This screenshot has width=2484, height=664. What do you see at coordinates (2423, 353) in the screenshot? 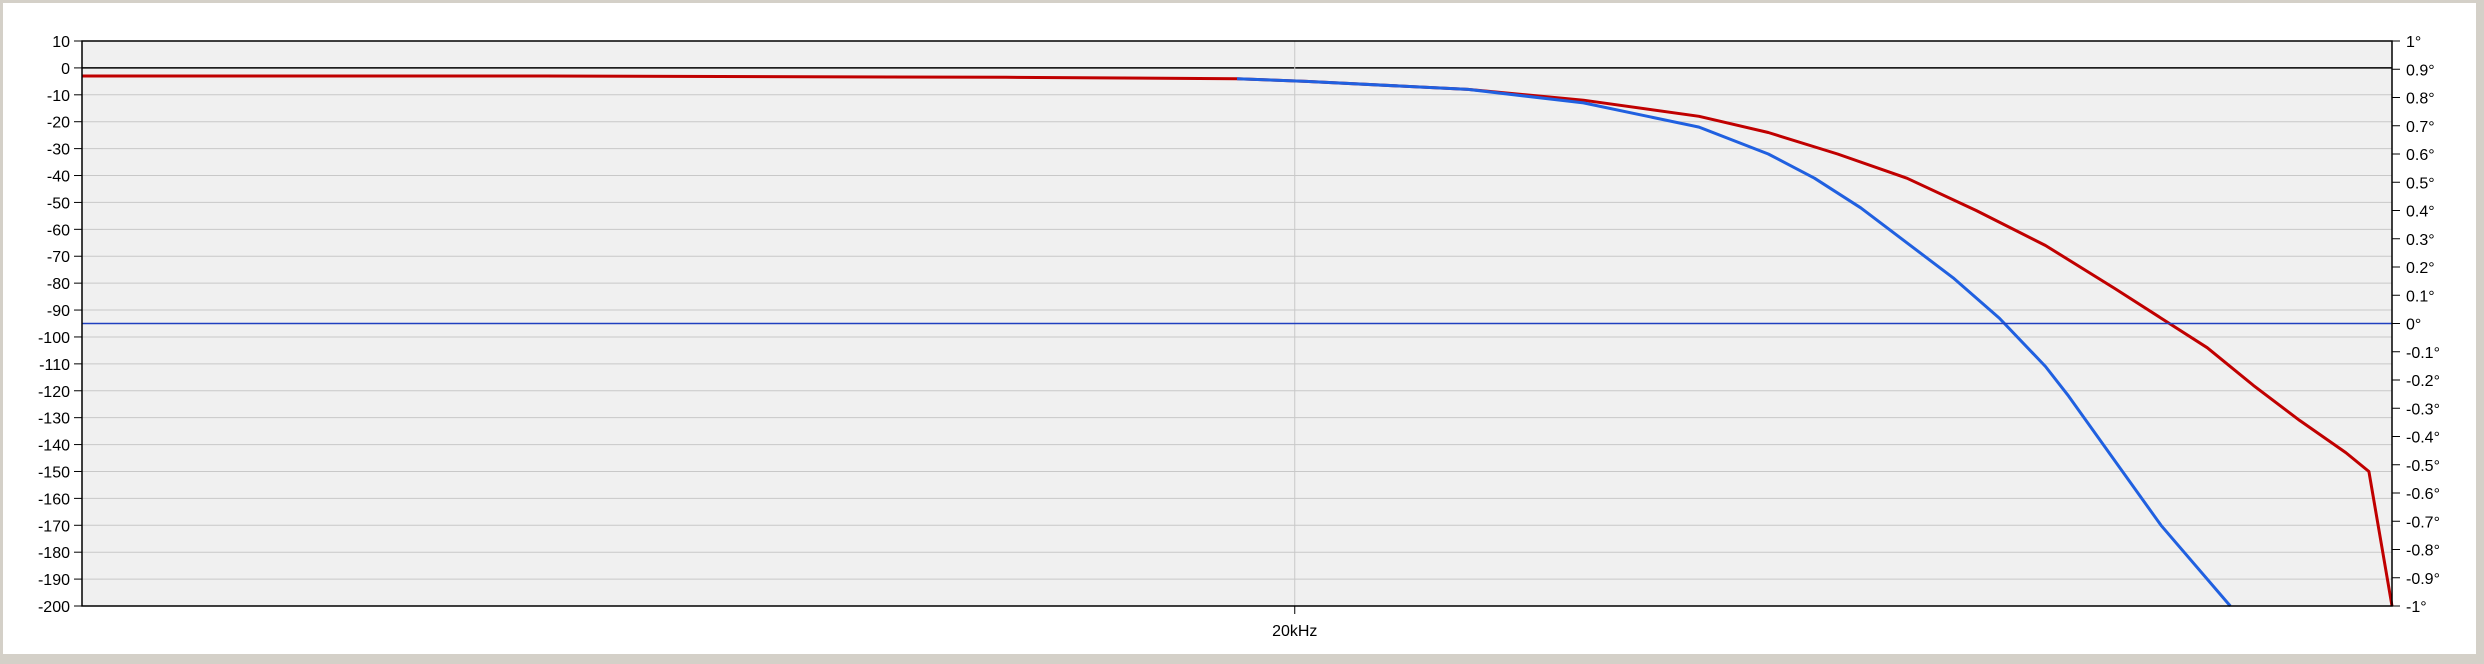
I see `y2-tick-label: -0.1°` at bounding box center [2423, 353].